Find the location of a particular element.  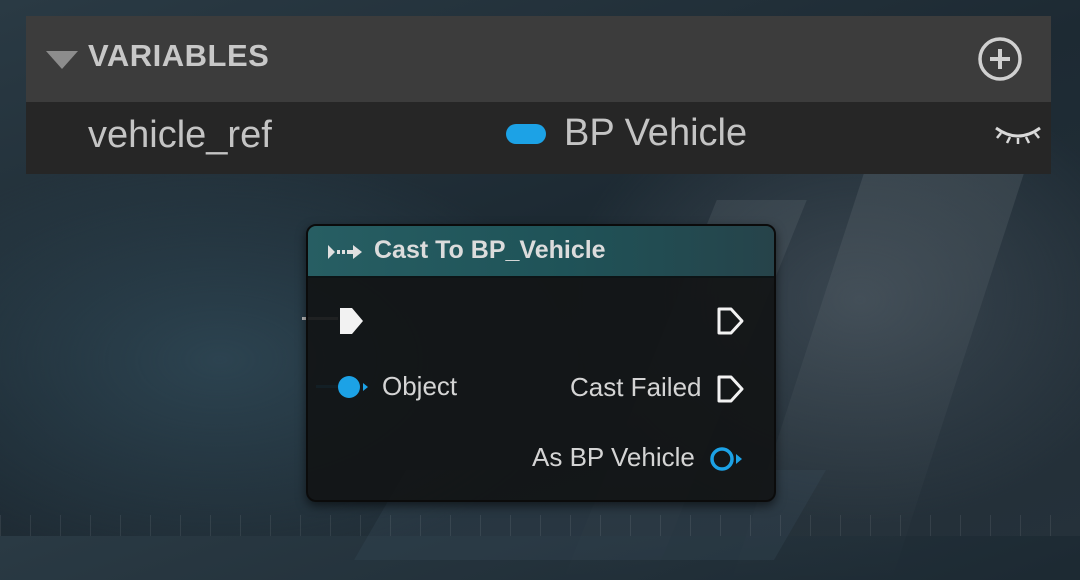

variable-name: vehicle_ref is located at coordinates (180, 135).